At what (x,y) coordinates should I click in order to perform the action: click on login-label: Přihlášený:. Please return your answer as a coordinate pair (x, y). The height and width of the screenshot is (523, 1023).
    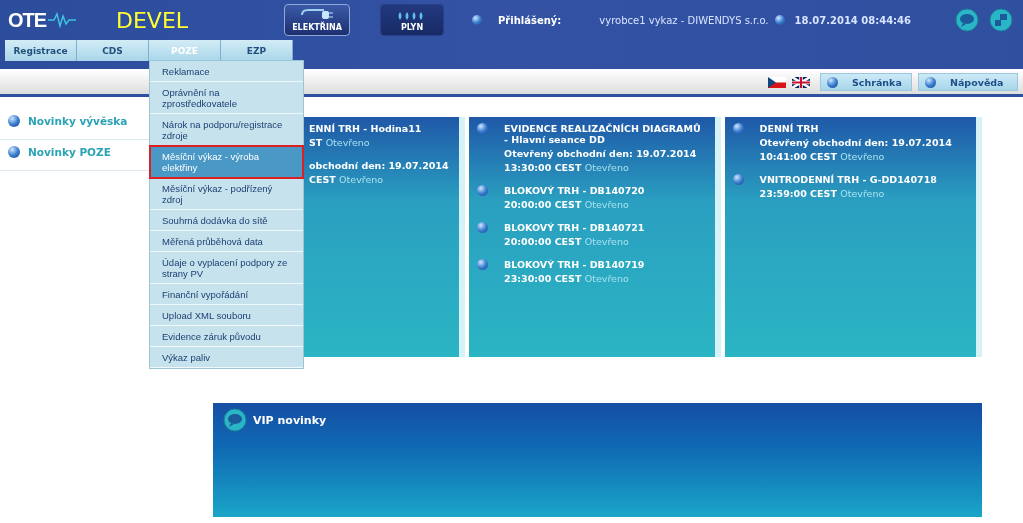
    Looking at the image, I should click on (530, 20).